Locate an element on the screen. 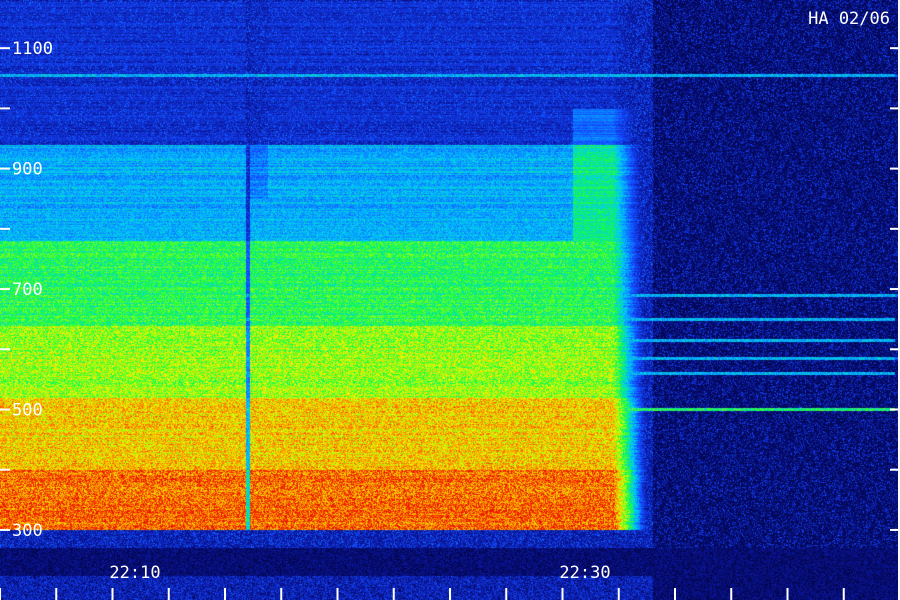 This screenshot has width=900, height=600. date-annotation: HA 02/06 is located at coordinates (849, 19).